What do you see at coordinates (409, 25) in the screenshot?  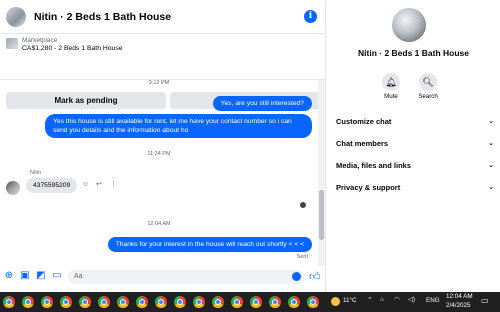 I see `profile-picture` at bounding box center [409, 25].